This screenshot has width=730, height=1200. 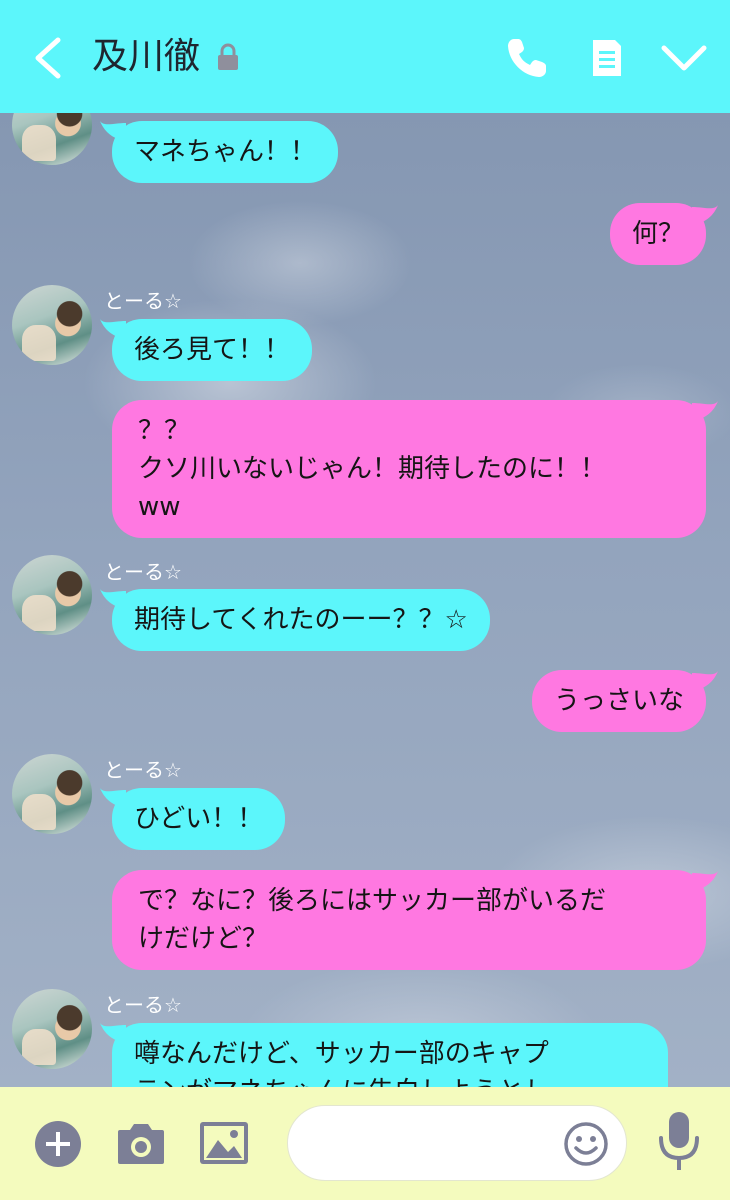 I want to click on microphone-icon, so click(x=679, y=1142).